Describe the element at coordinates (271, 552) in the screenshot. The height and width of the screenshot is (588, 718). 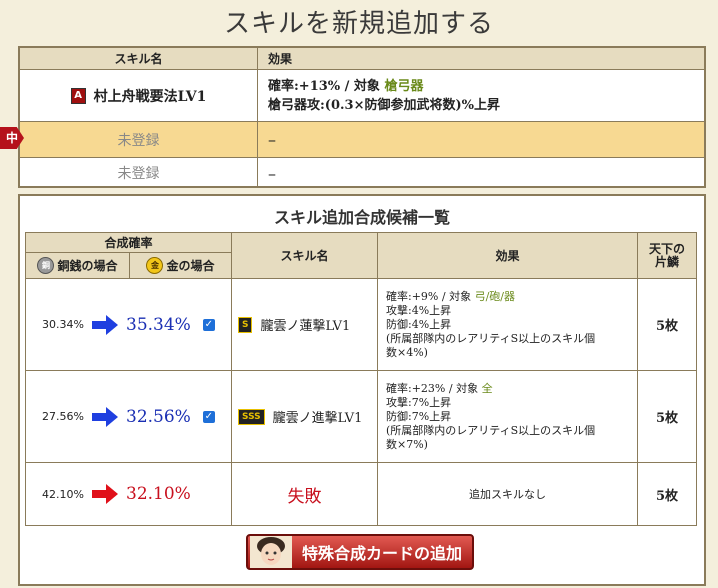
I see `character-portrait-icon` at that location.